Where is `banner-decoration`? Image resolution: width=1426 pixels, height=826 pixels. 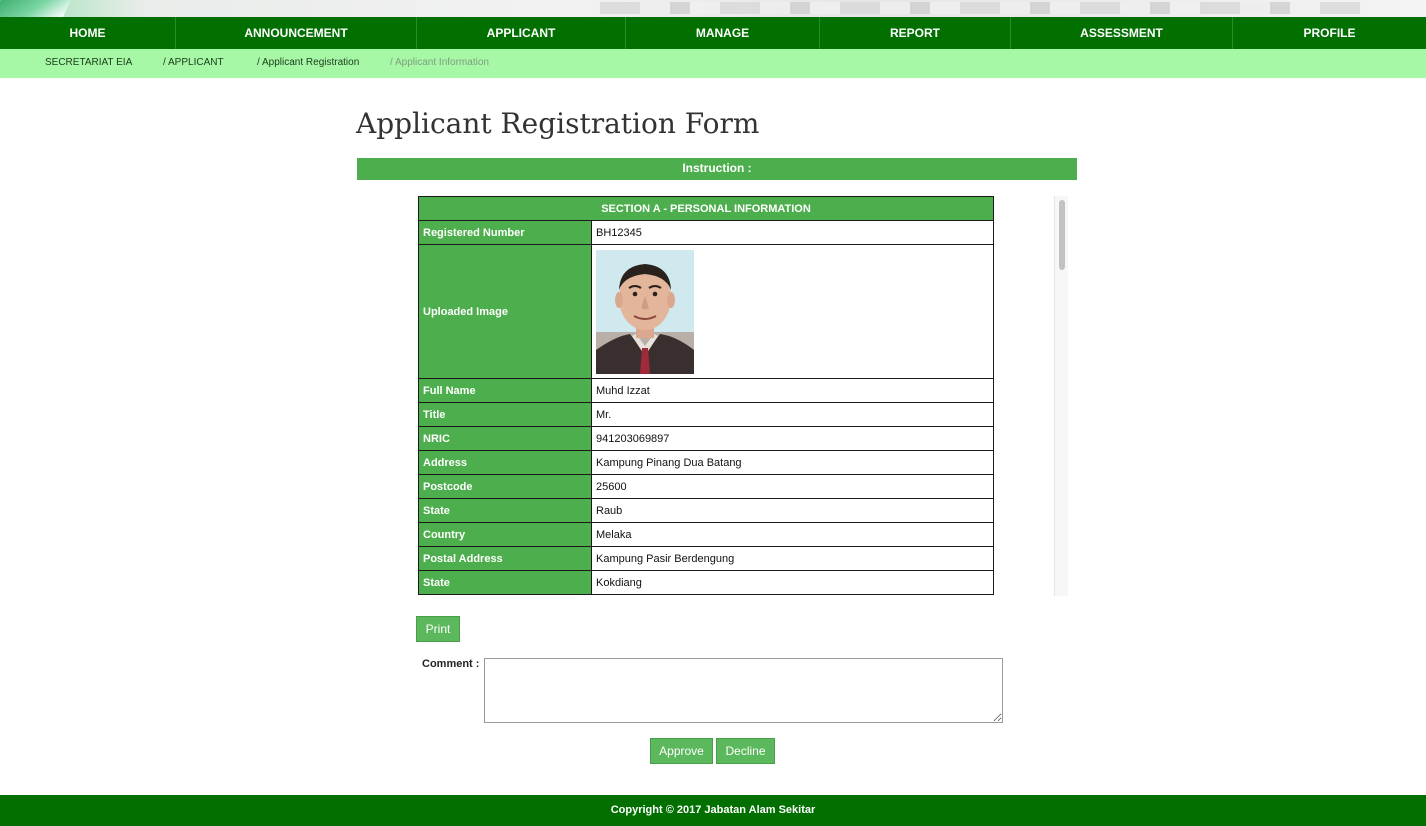 banner-decoration is located at coordinates (980, 8).